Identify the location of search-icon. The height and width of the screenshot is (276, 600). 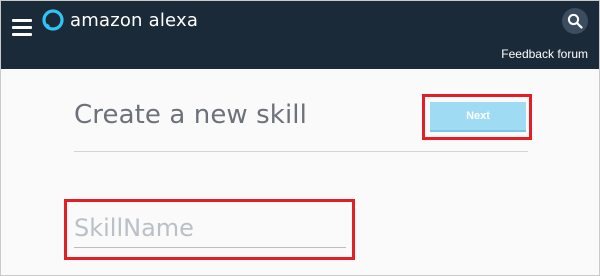
(575, 21).